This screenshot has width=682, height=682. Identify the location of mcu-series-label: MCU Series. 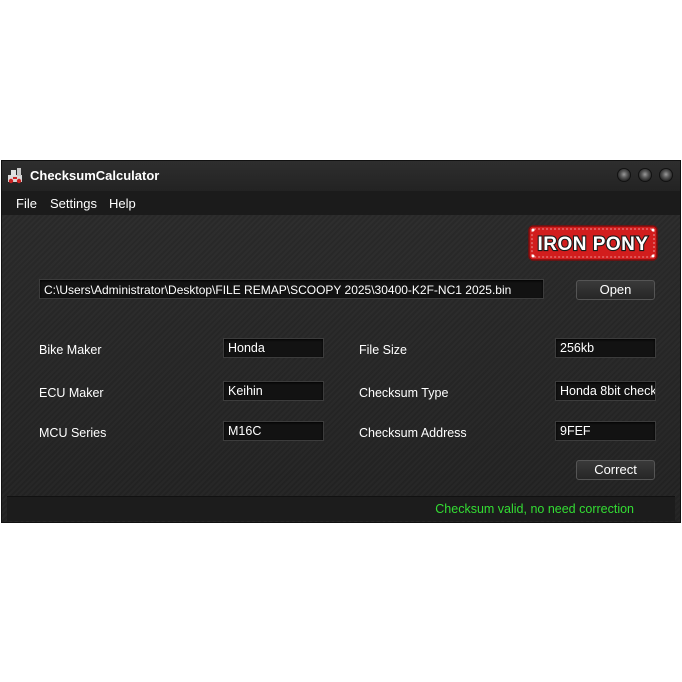
(73, 433).